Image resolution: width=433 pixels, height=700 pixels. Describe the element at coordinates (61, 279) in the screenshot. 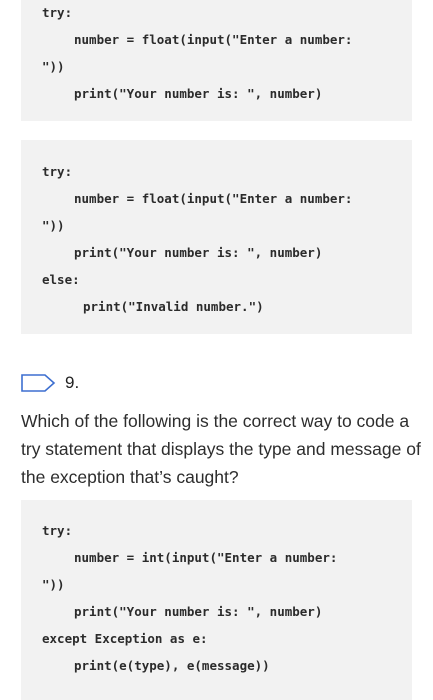

I see `code-line: else:` at that location.